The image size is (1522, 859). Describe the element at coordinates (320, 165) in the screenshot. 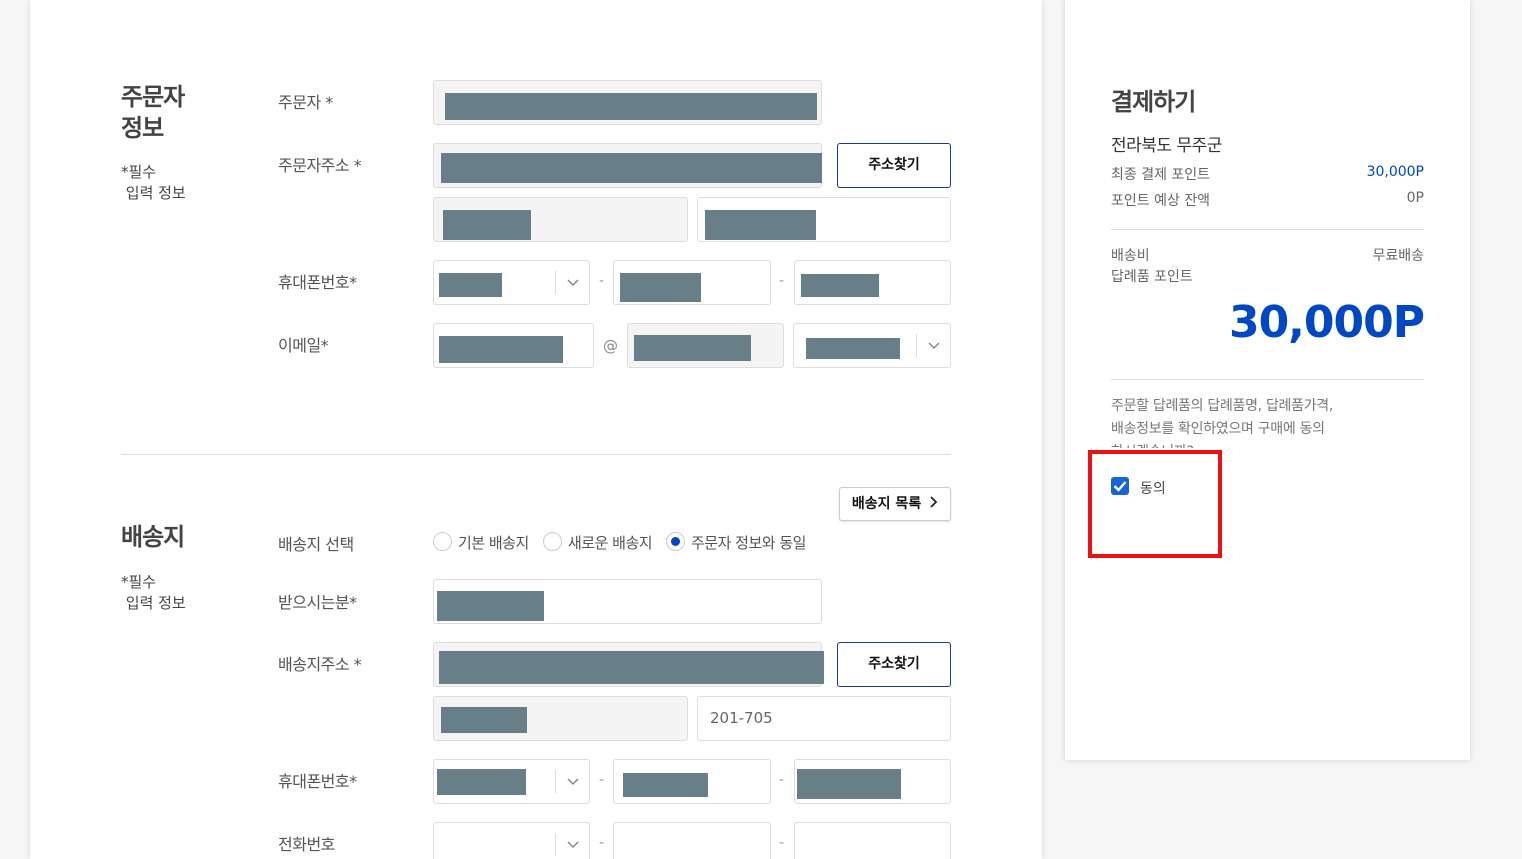

I see `orderer-address-label: 주문자주소 *` at that location.